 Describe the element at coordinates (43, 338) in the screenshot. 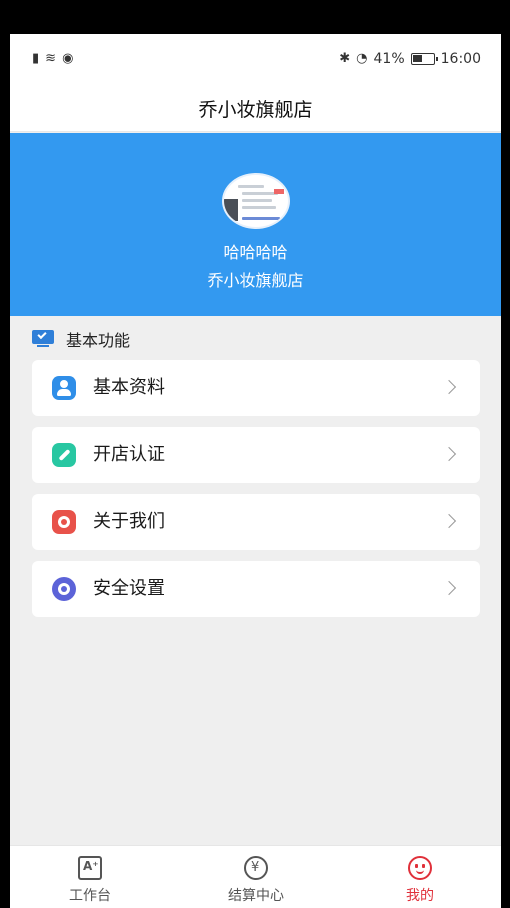

I see `monitor-icon` at that location.